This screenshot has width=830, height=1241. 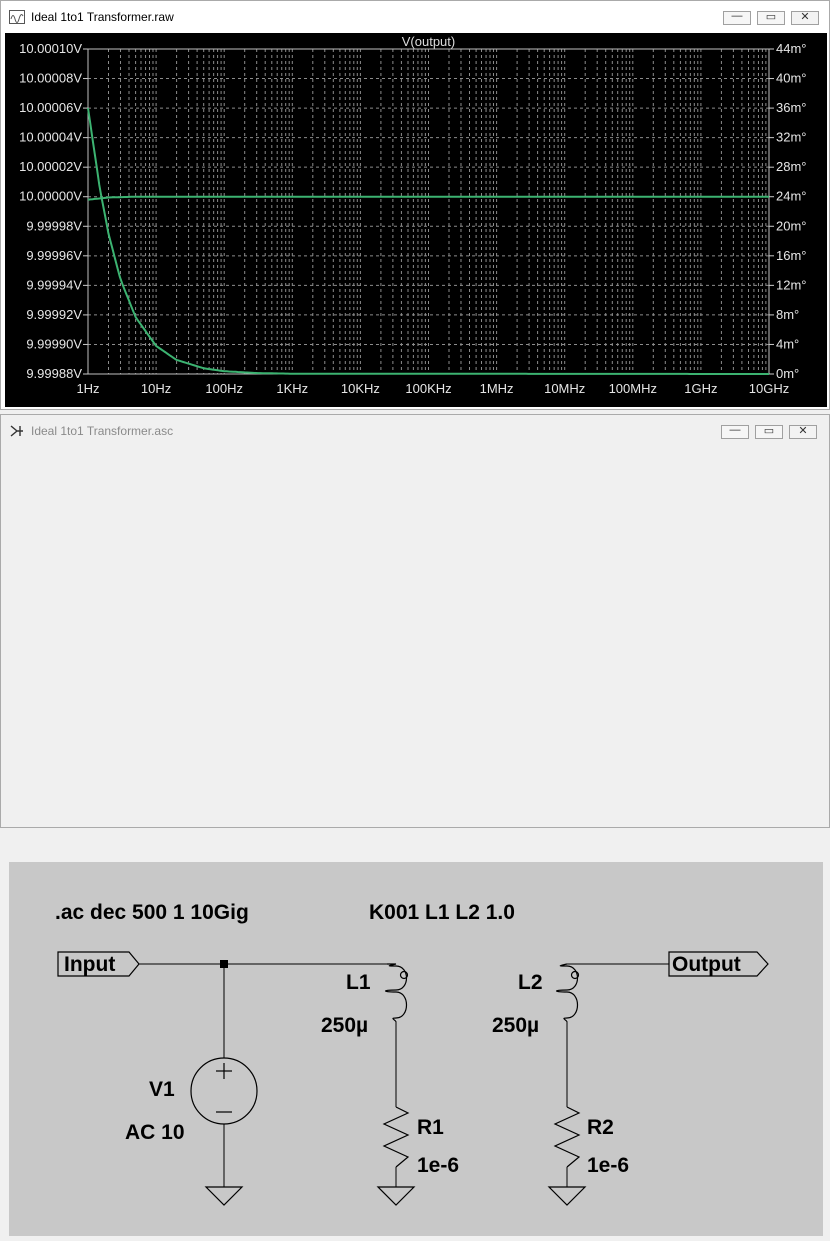 What do you see at coordinates (224, 964) in the screenshot?
I see `junction-dot` at bounding box center [224, 964].